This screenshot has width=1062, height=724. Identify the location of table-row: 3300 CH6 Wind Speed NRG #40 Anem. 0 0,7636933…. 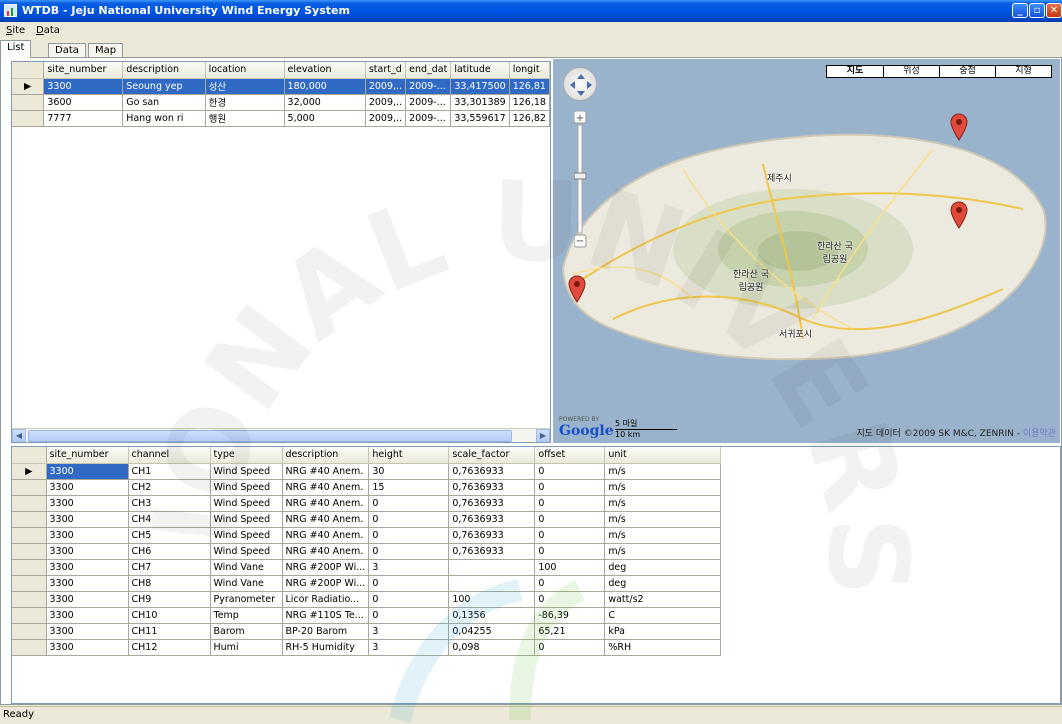
(369, 551).